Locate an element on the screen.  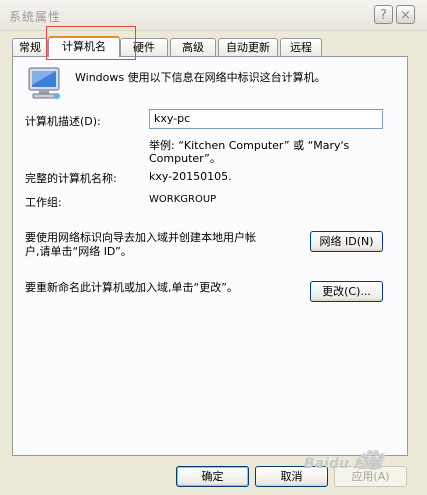
baidu-watermark: Baidu 经验 is located at coordinates (362, 466).